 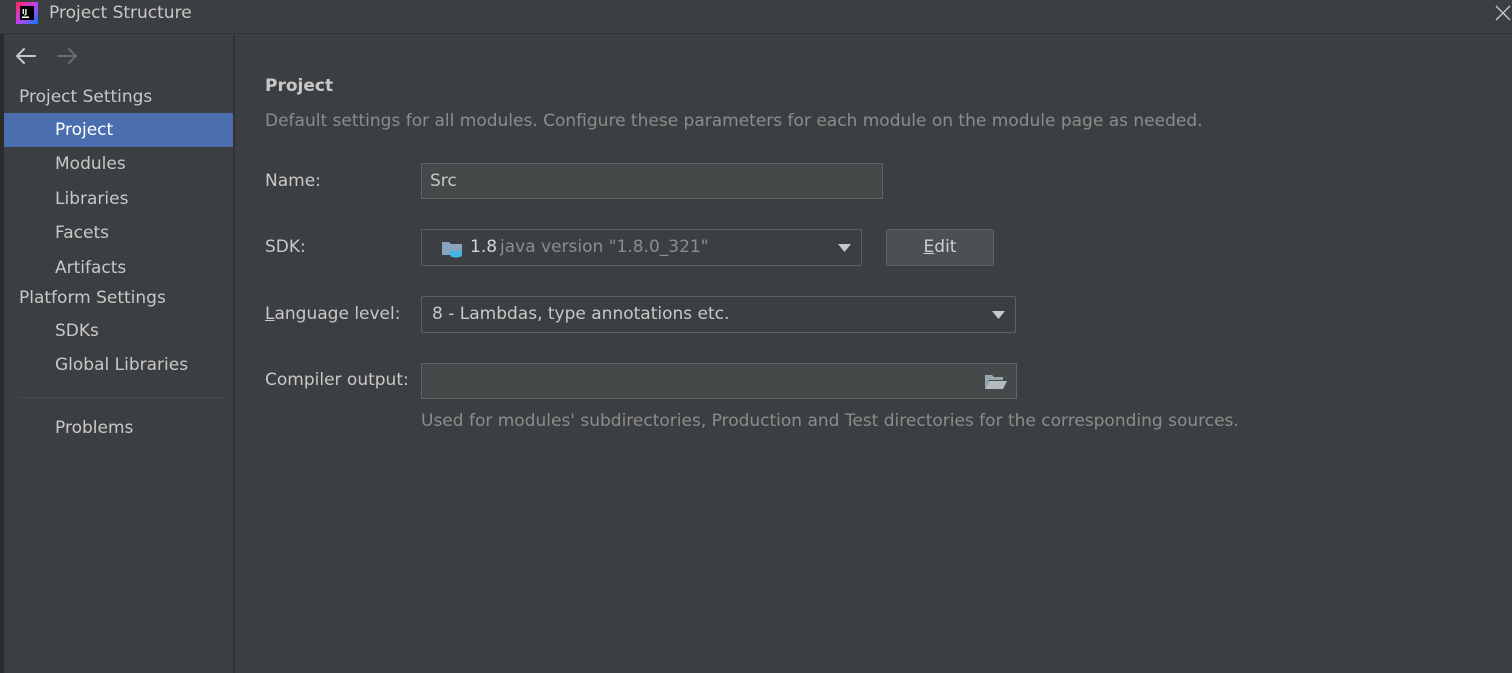 I want to click on edit-sdk-button: Edit, so click(x=940, y=247).